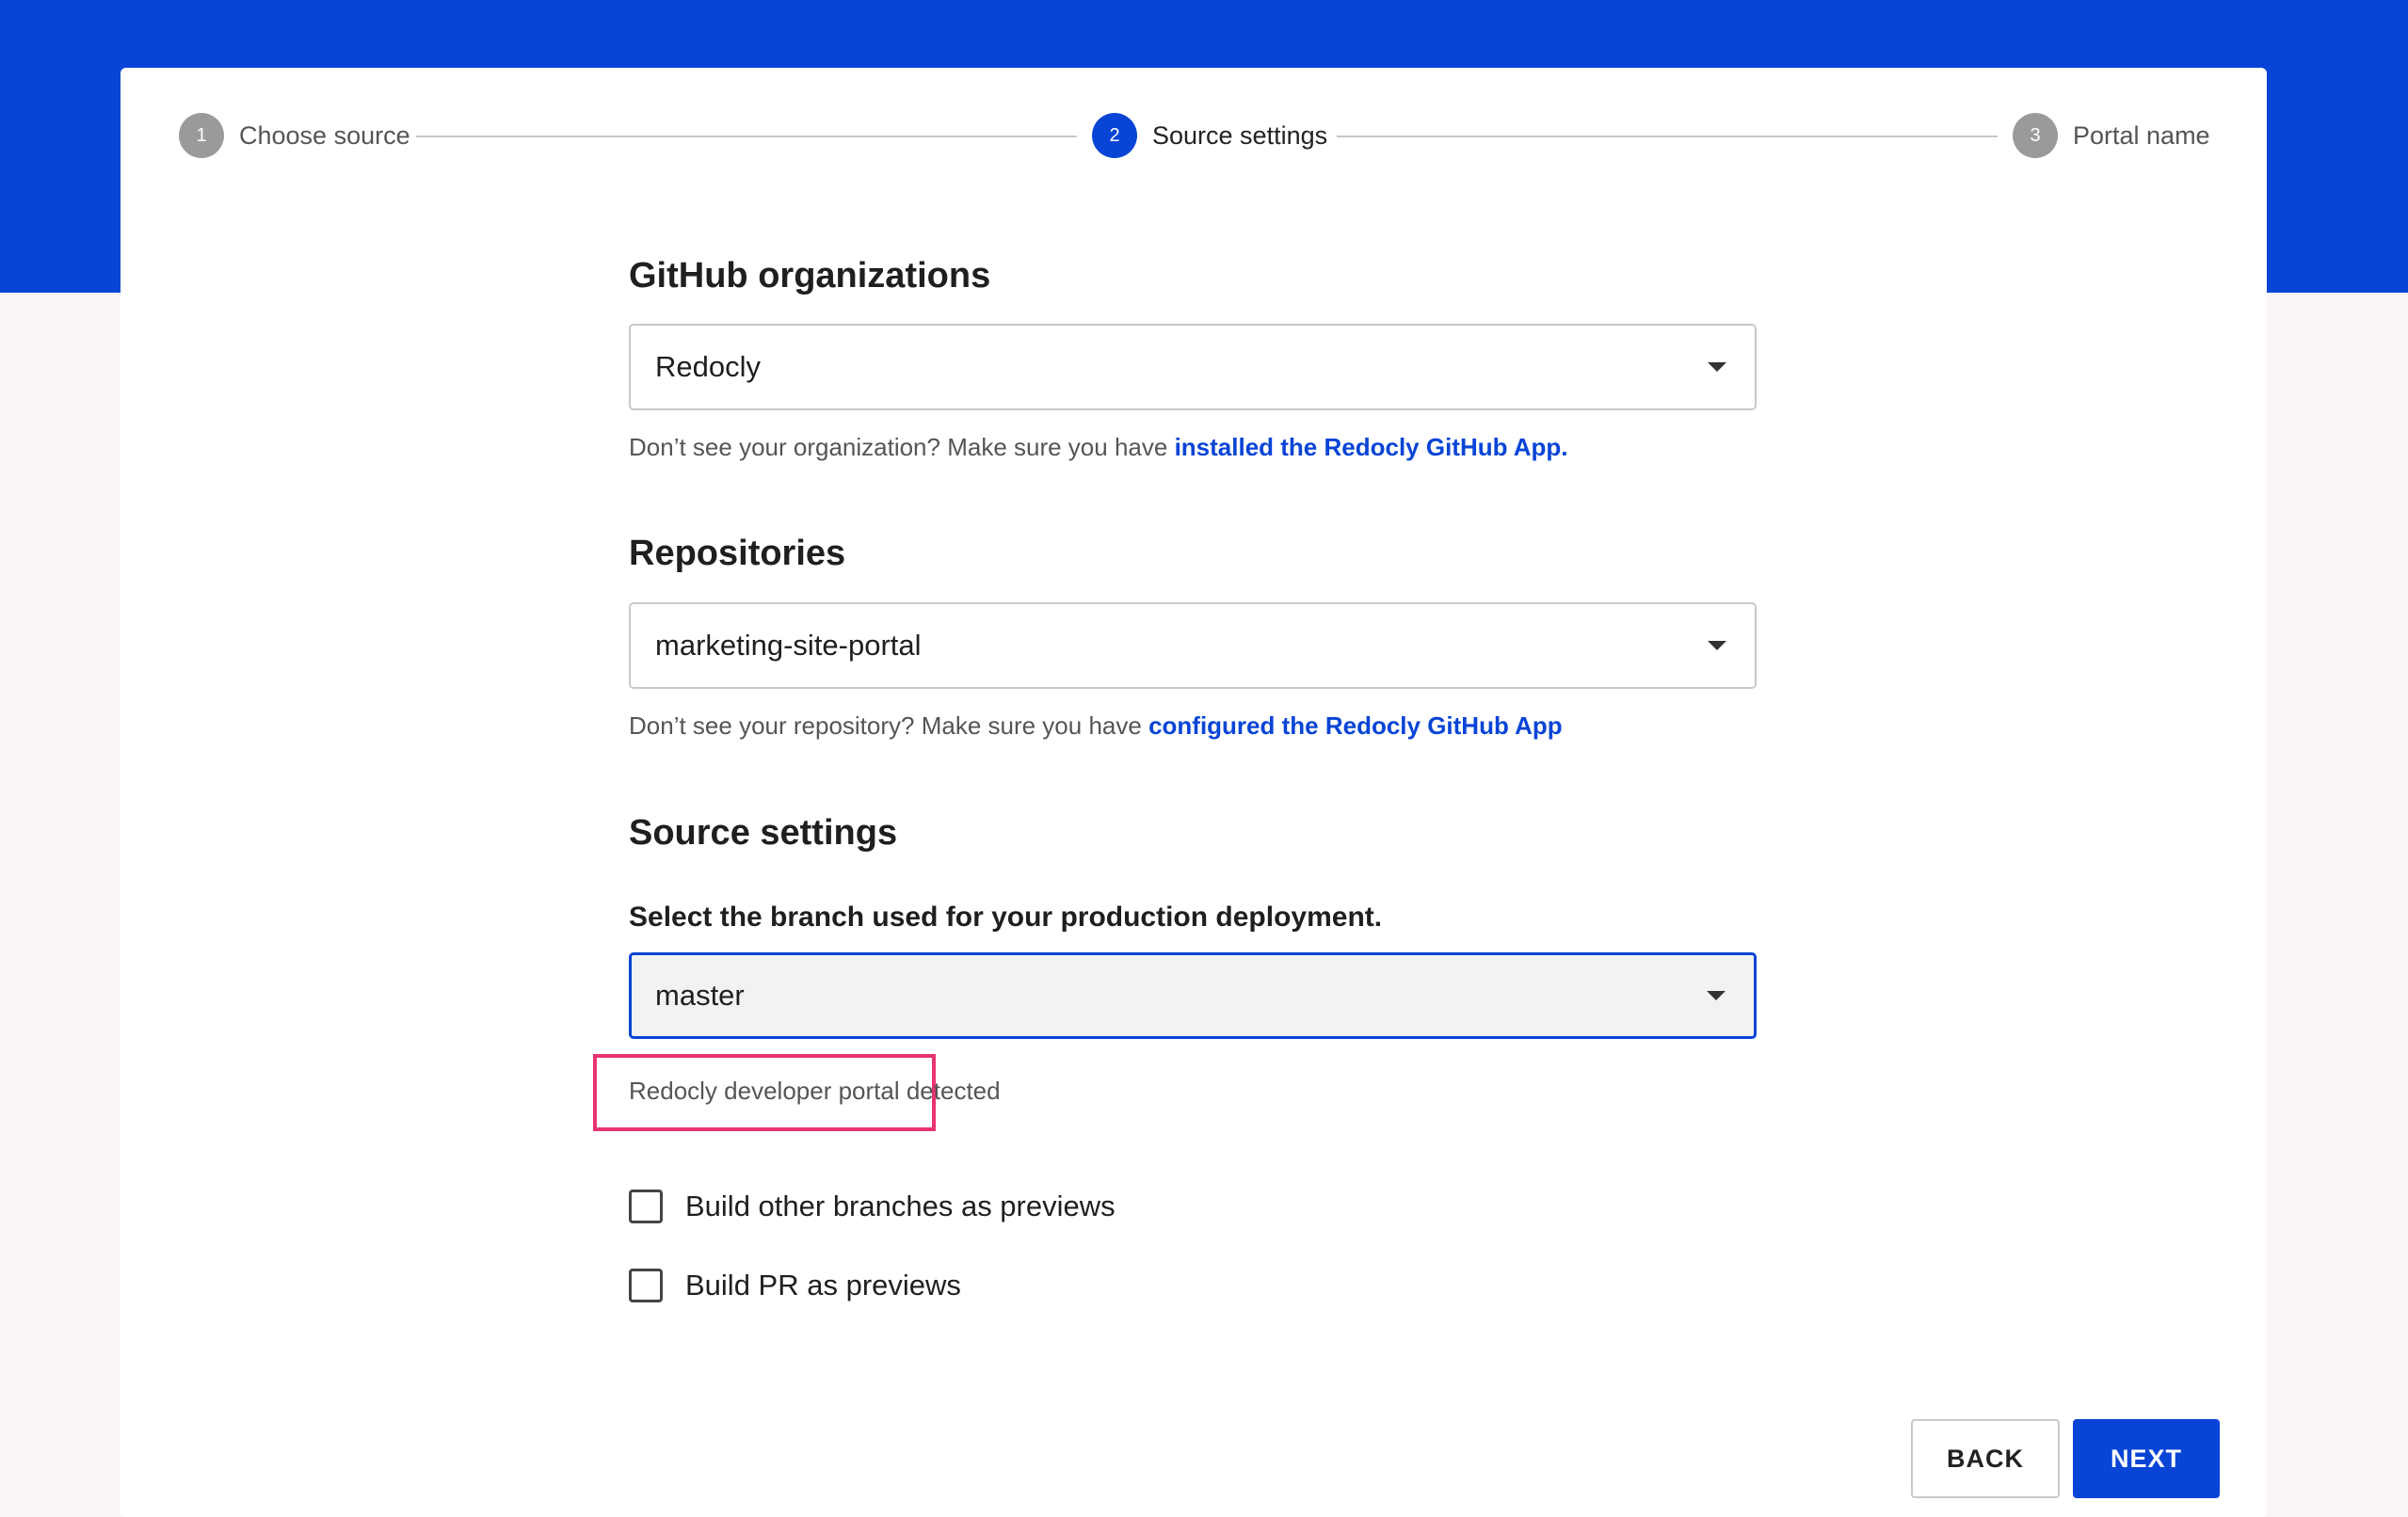 The height and width of the screenshot is (1517, 2408). Describe the element at coordinates (1193, 367) in the screenshot. I see `org-select: Redocly` at that location.